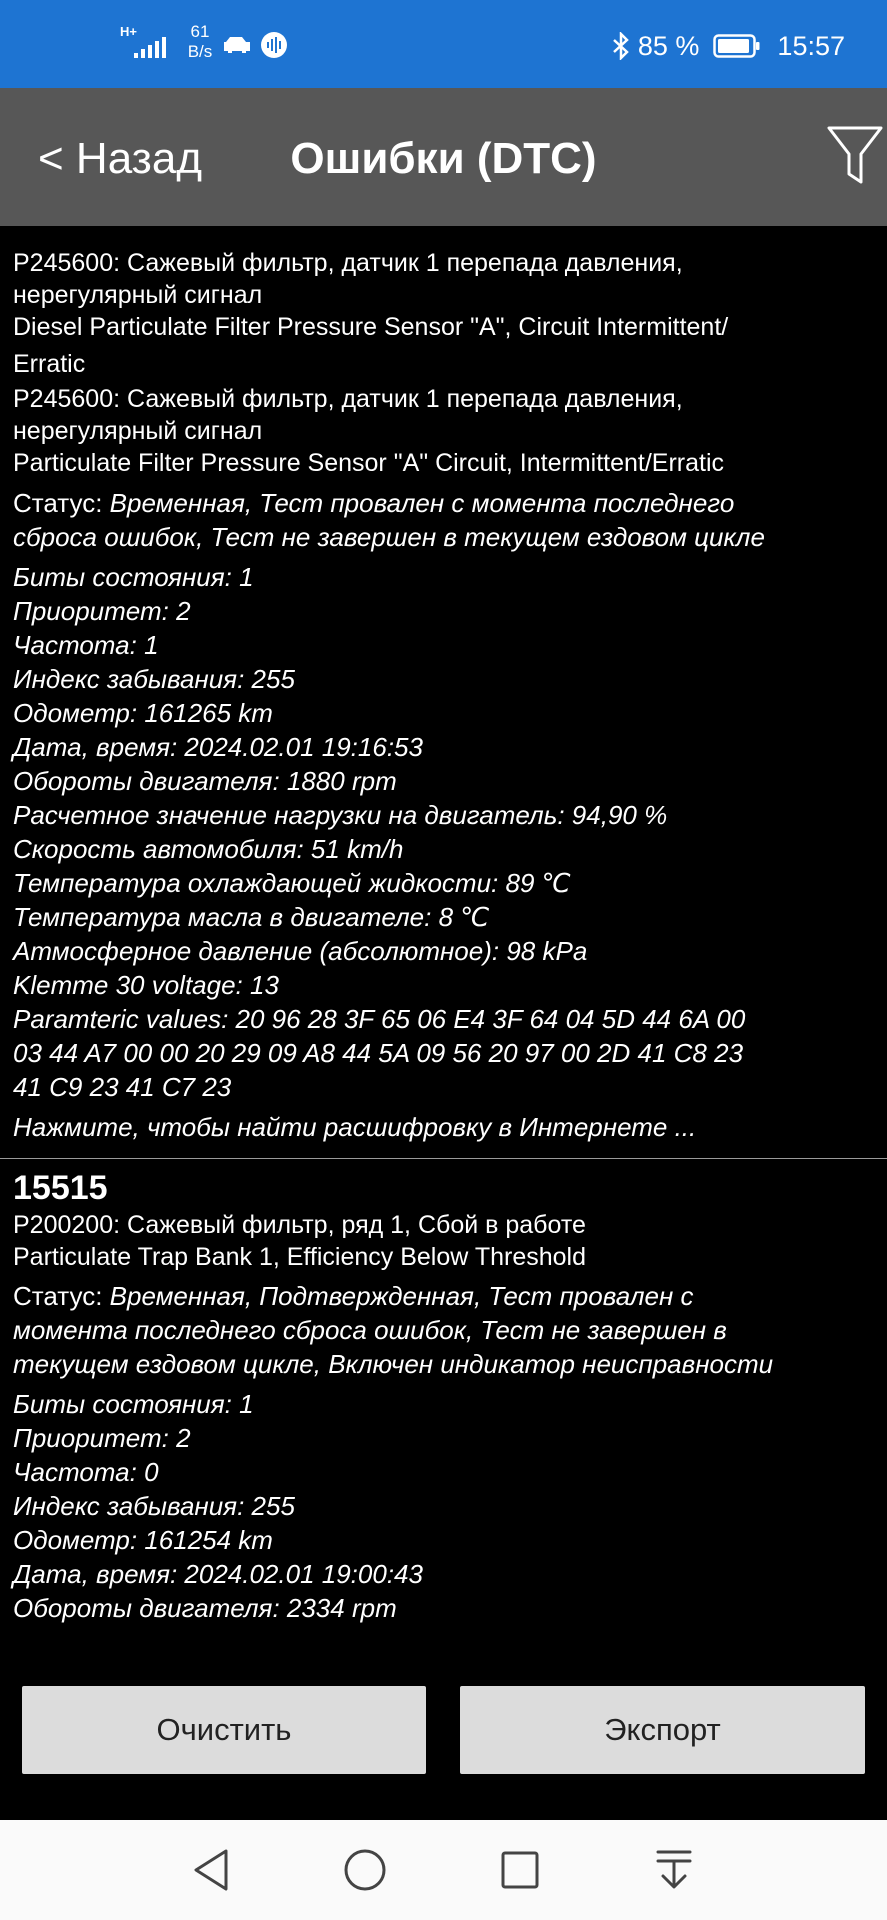 The height and width of the screenshot is (1920, 887). I want to click on network-speed-unit: B/s, so click(200, 51).